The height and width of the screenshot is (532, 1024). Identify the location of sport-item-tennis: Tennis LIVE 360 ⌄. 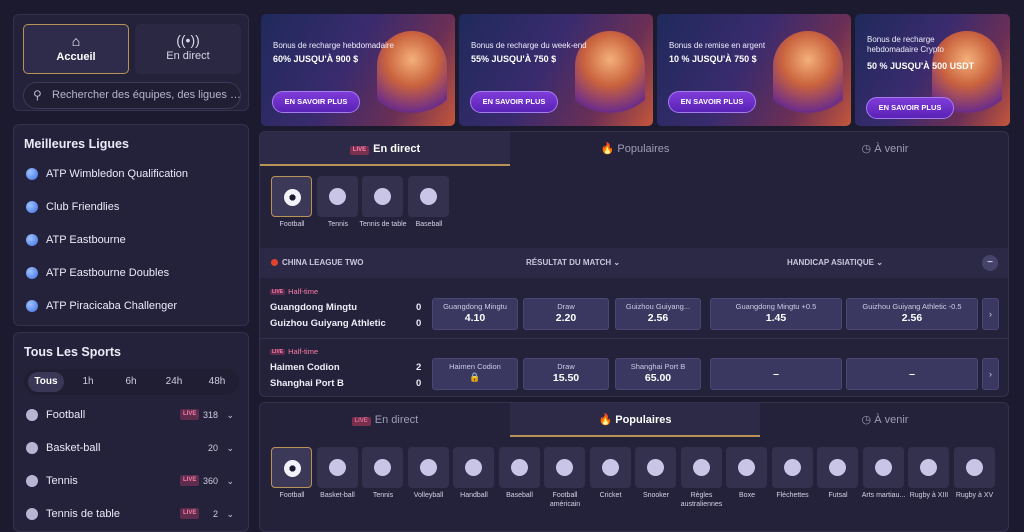
(133, 481).